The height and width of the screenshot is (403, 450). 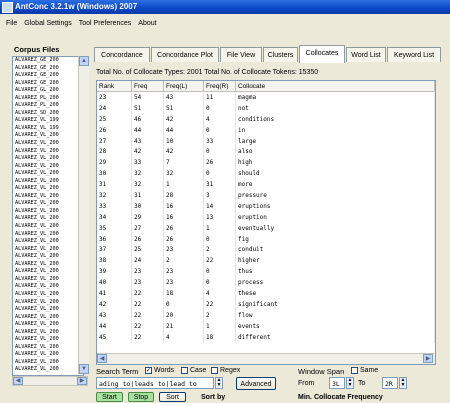 What do you see at coordinates (220, 86) in the screenshot?
I see `column-freq-r: Freq(R)` at bounding box center [220, 86].